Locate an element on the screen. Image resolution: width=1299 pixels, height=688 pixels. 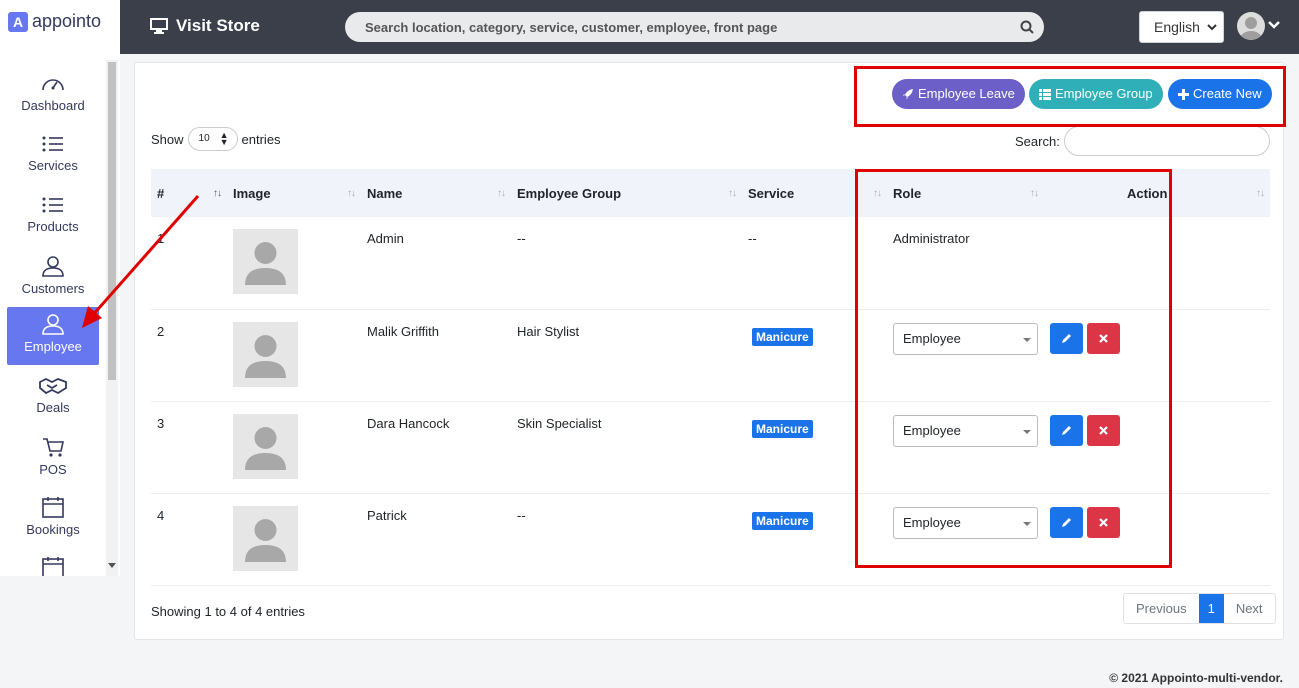
next-page-button: Next is located at coordinates (1249, 608).